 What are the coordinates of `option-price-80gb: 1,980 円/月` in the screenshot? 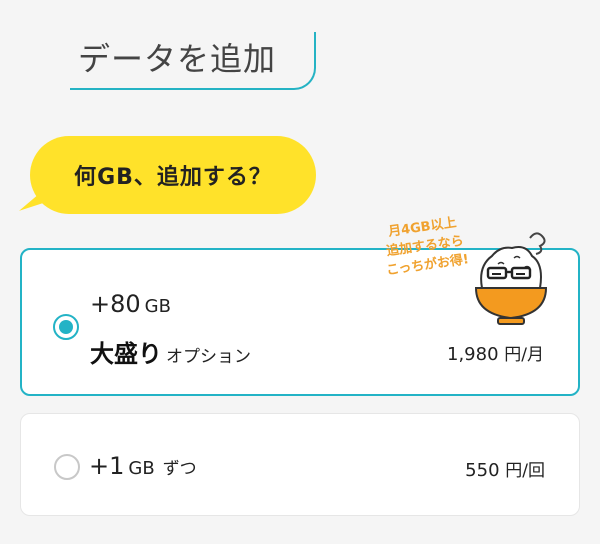 It's located at (495, 352).